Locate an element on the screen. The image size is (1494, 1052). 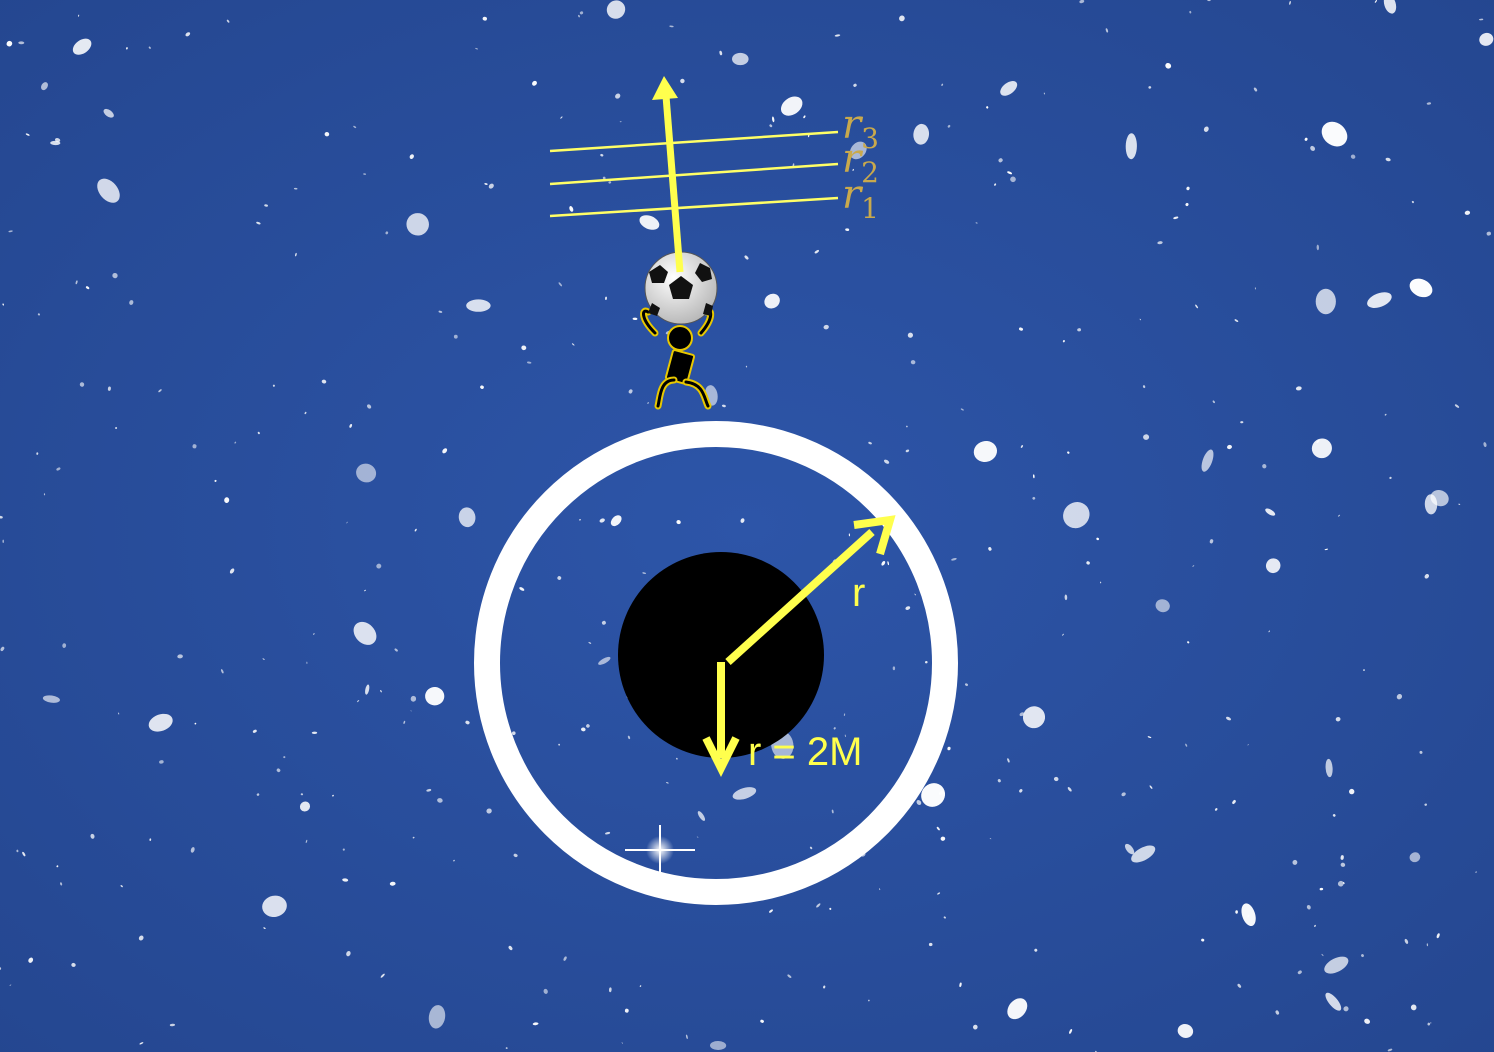
radius-label: r is located at coordinates (858, 593).